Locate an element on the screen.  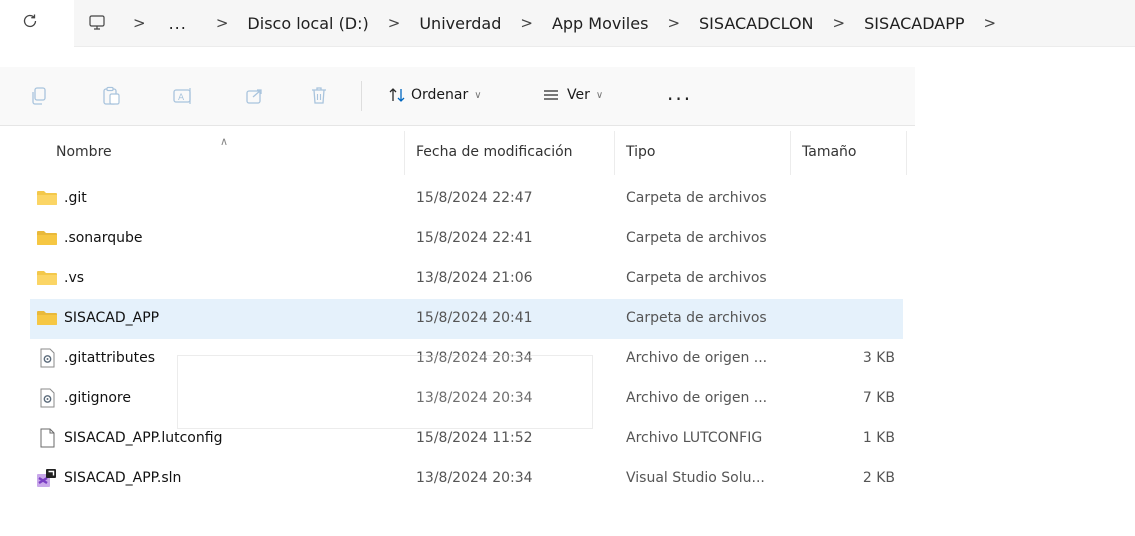
share-icon is located at coordinates (255, 96).